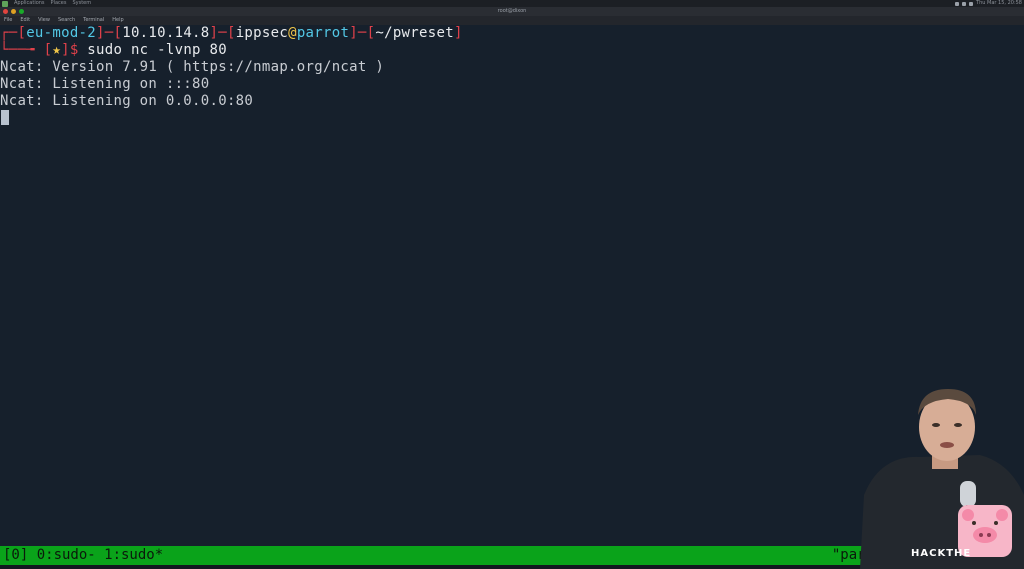 This screenshot has height=569, width=1024. Describe the element at coordinates (13, 33) in the screenshot. I see `prompt-corner-top: ┌─[` at that location.